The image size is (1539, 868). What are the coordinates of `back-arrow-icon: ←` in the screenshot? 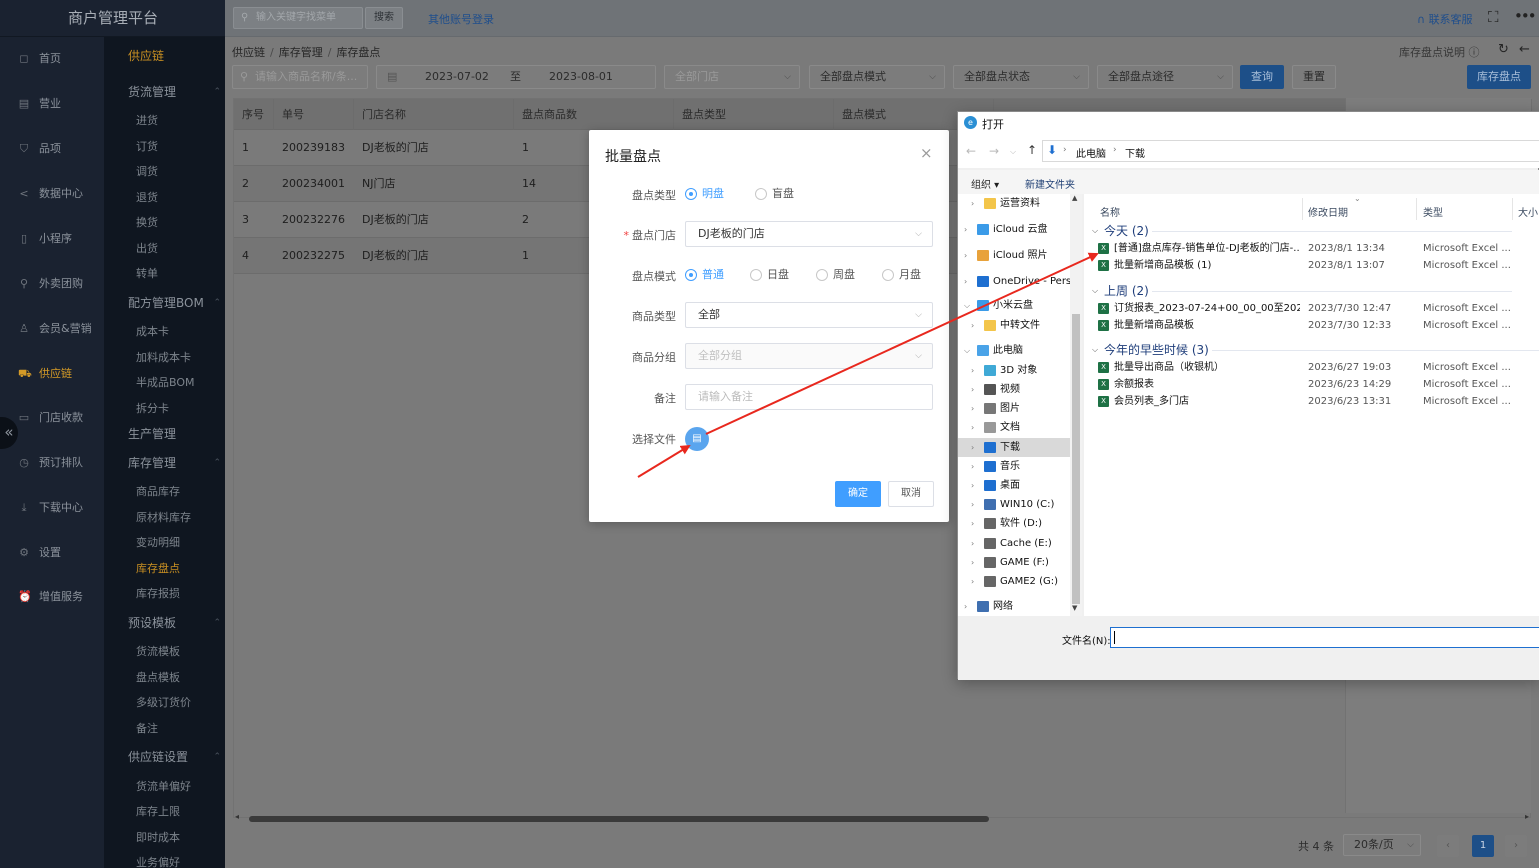 It's located at (1524, 49).